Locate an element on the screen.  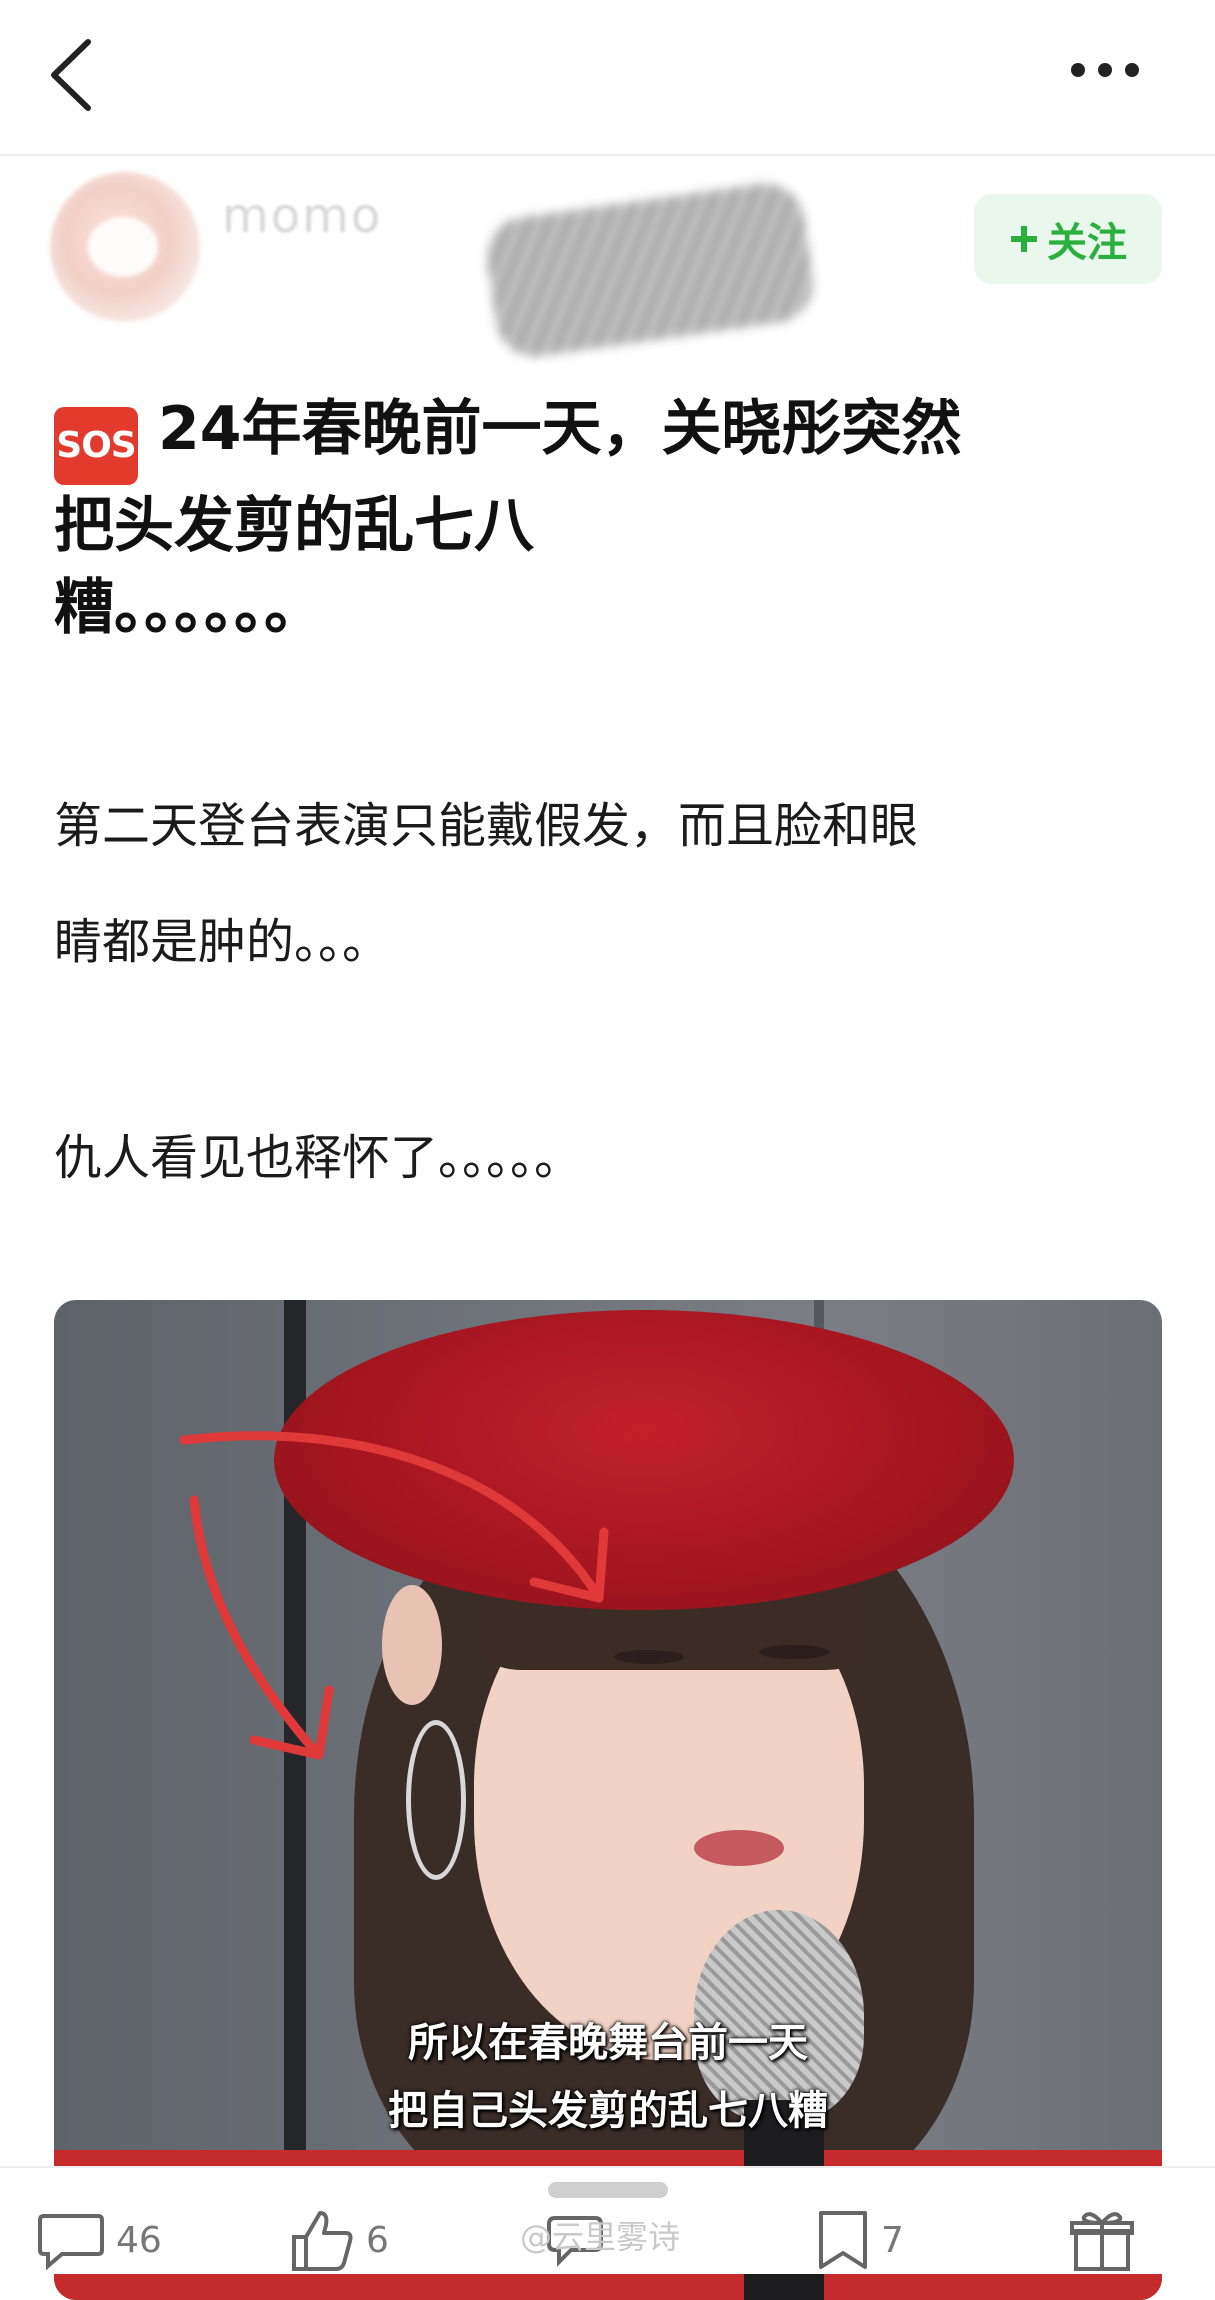
comment-count: 46 is located at coordinates (139, 2240).